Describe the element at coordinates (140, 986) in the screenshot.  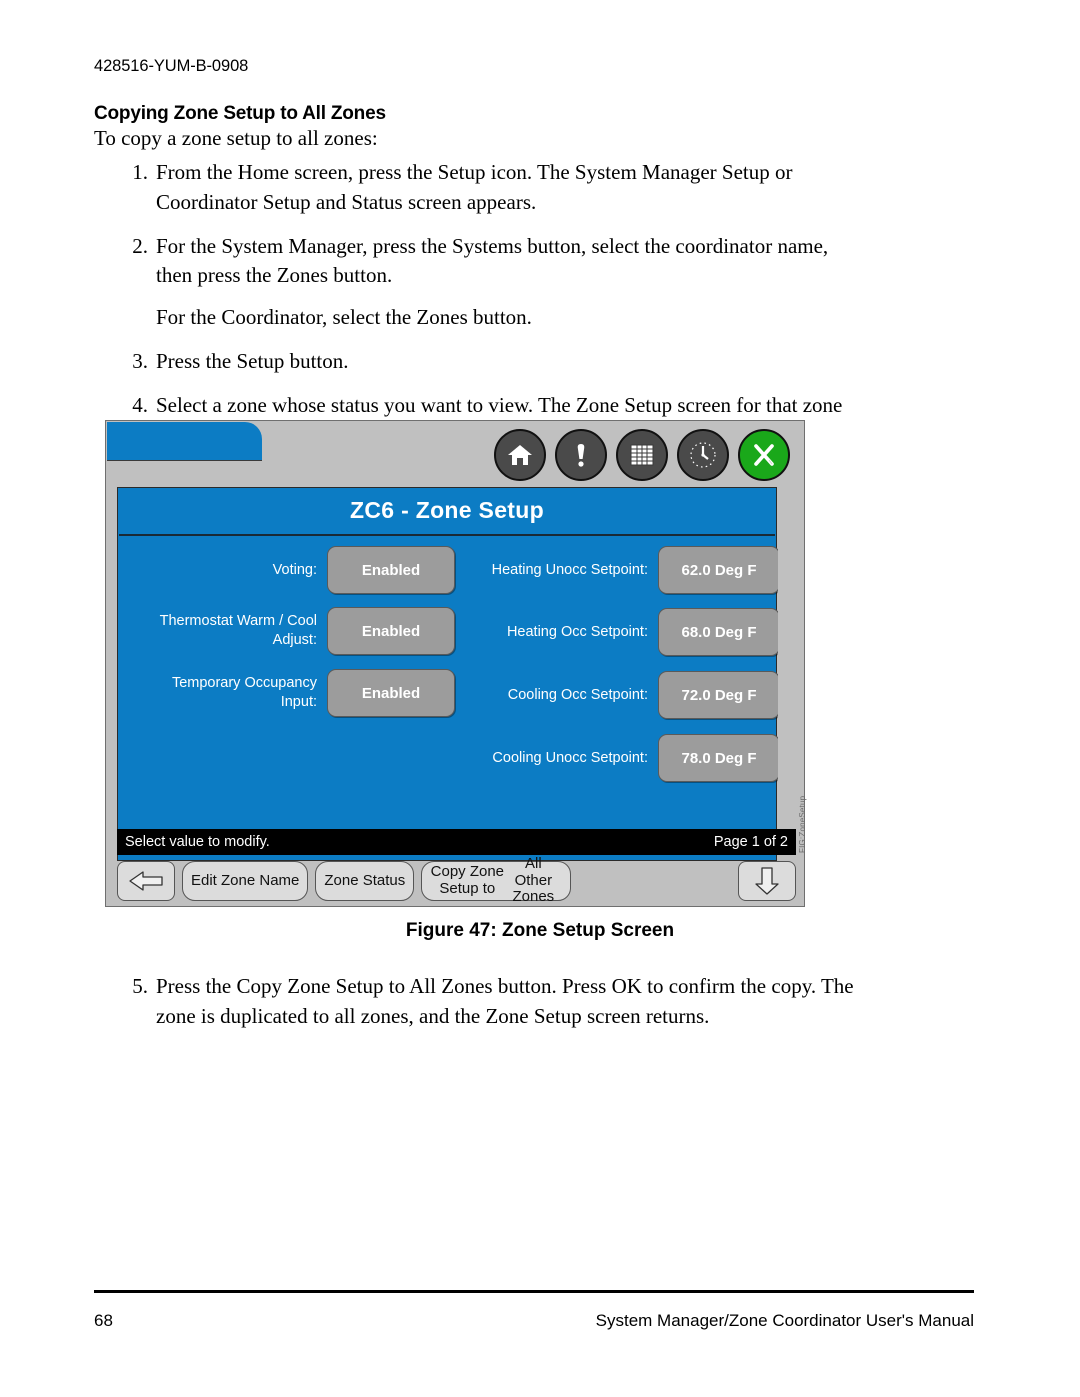
I see `step-number: 5.` at that location.